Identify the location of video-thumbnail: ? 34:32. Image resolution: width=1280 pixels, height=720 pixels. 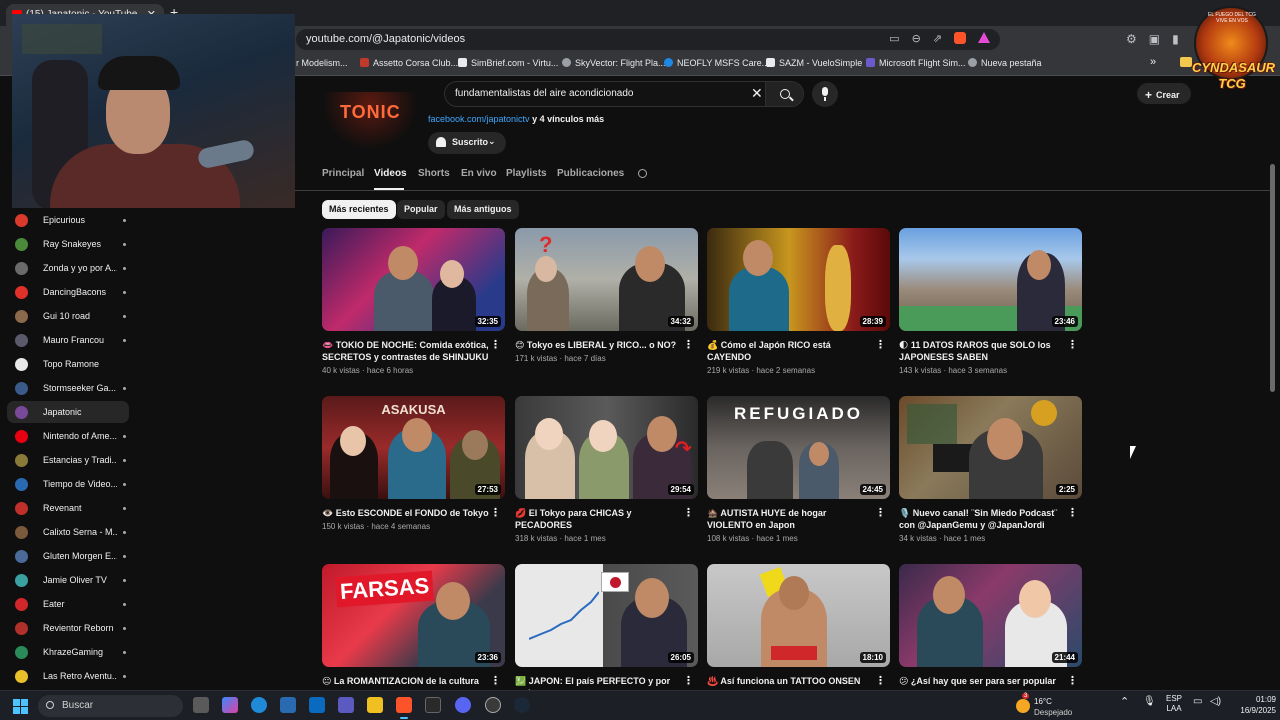
(606, 279).